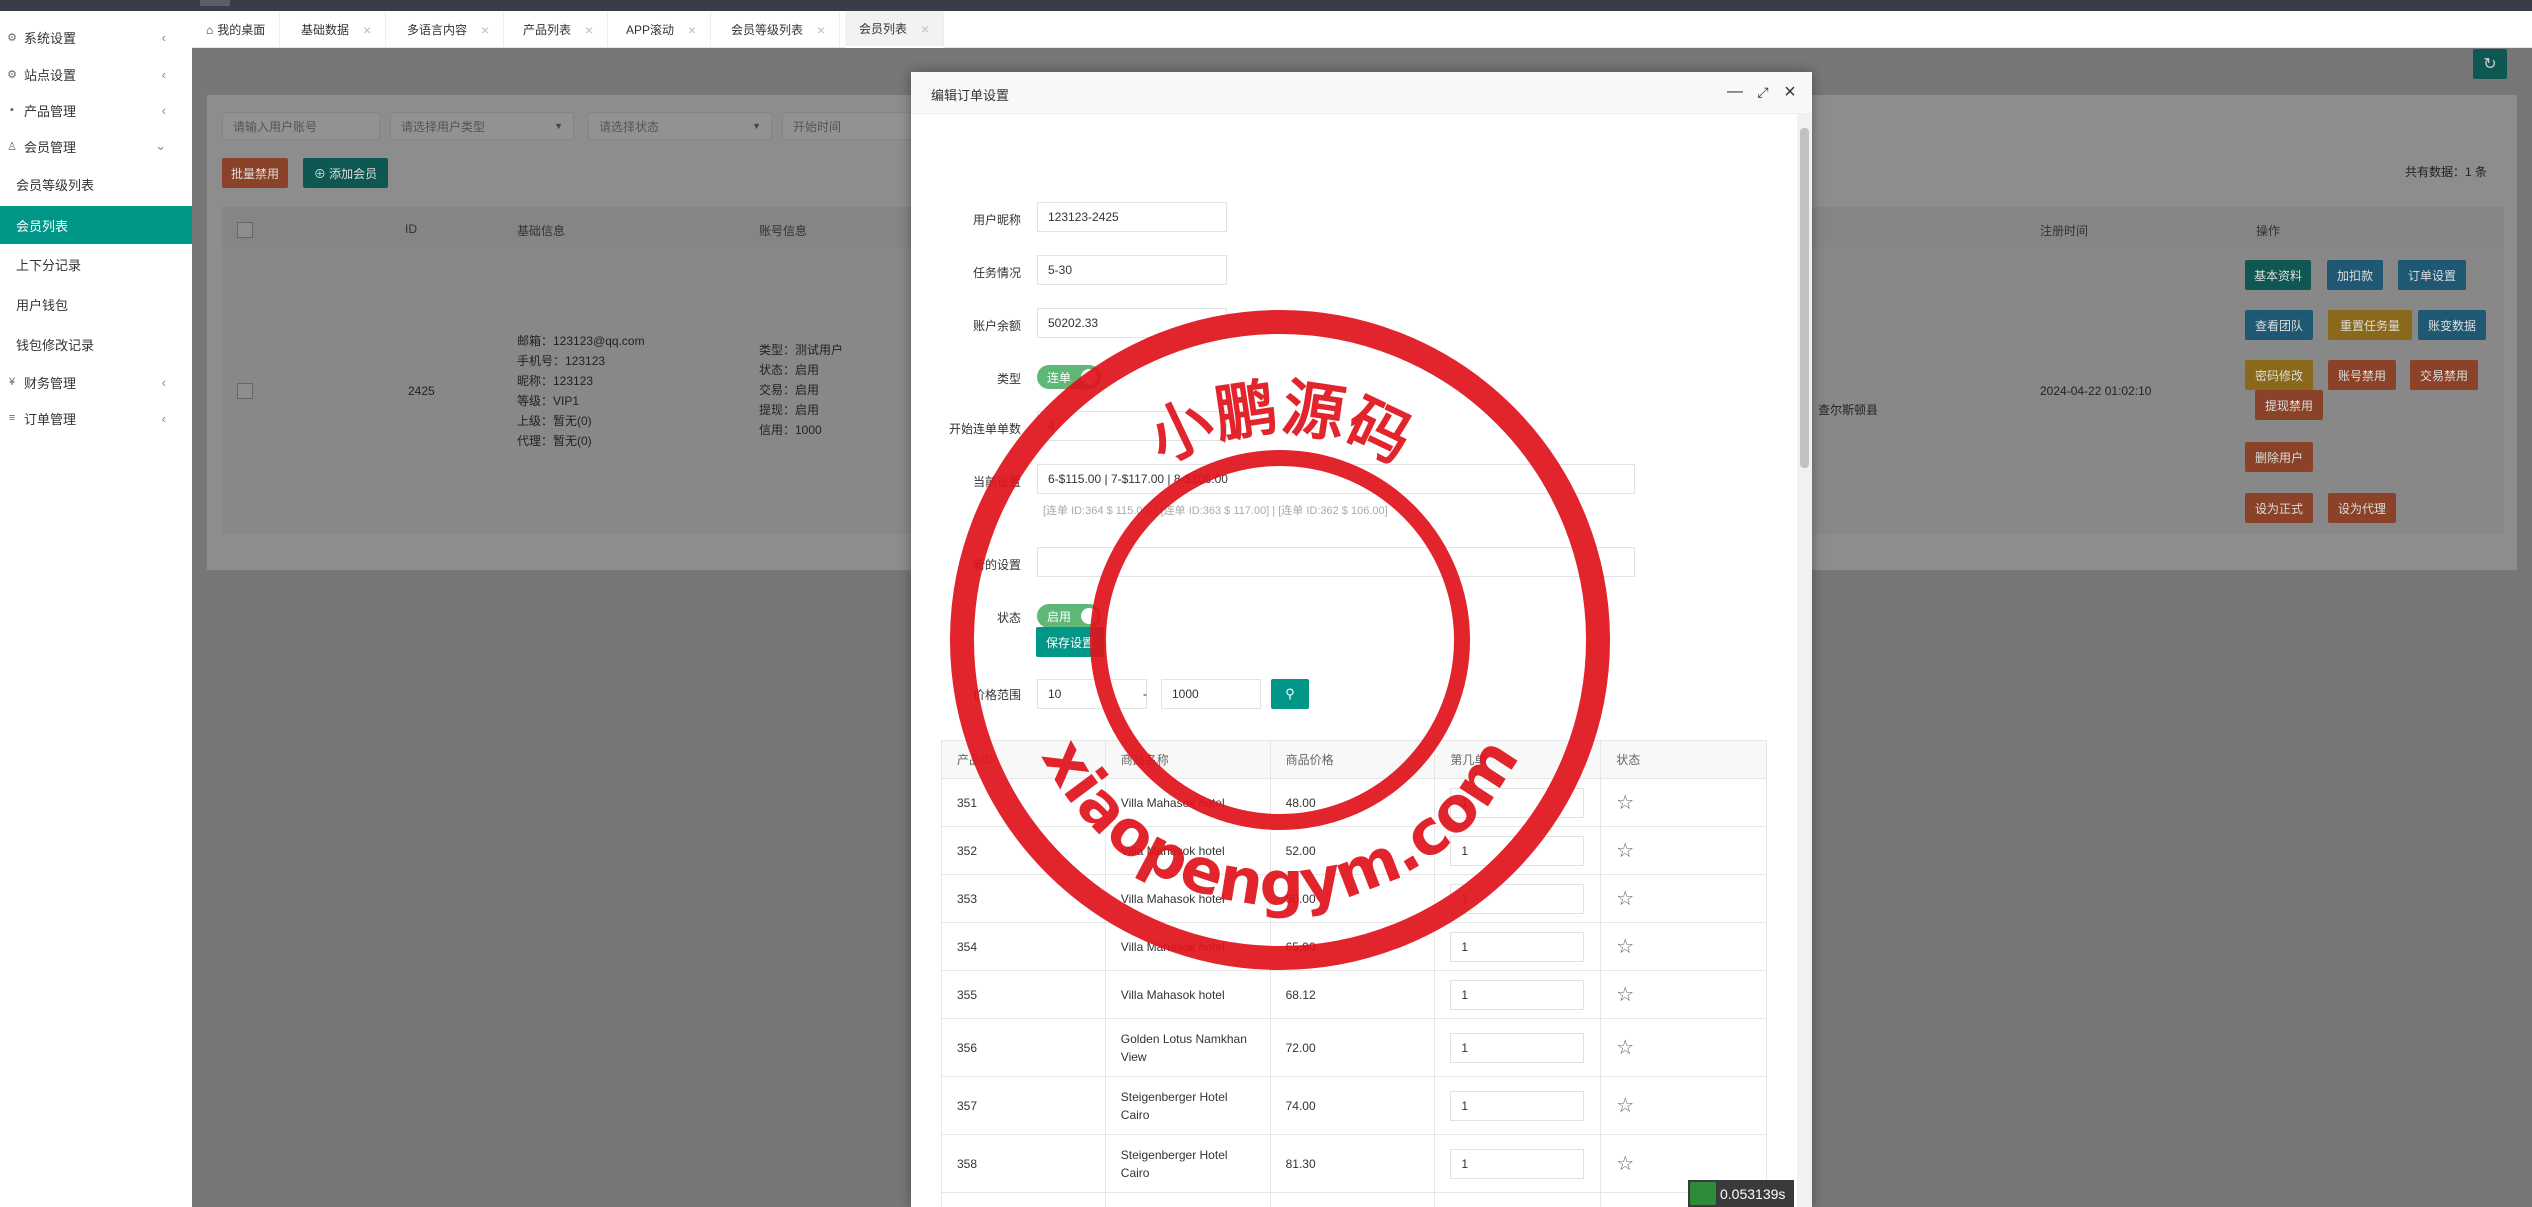 Image resolution: width=2532 pixels, height=1207 pixels. Describe the element at coordinates (96, 264) in the screenshot. I see `sidebar-item-balance-records: 上下分记录` at that location.